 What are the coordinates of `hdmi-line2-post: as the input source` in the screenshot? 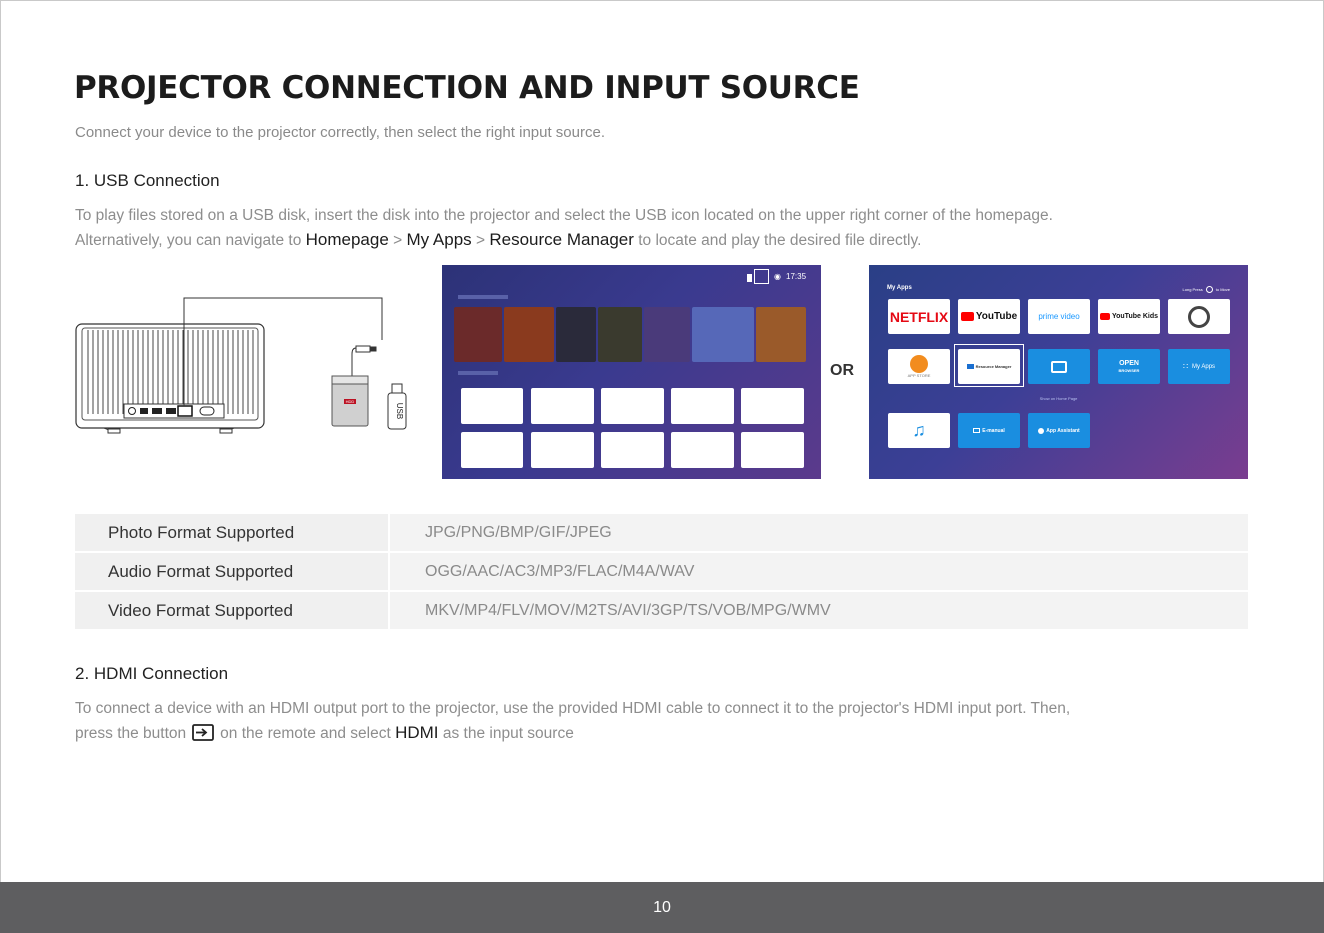 It's located at (508, 733).